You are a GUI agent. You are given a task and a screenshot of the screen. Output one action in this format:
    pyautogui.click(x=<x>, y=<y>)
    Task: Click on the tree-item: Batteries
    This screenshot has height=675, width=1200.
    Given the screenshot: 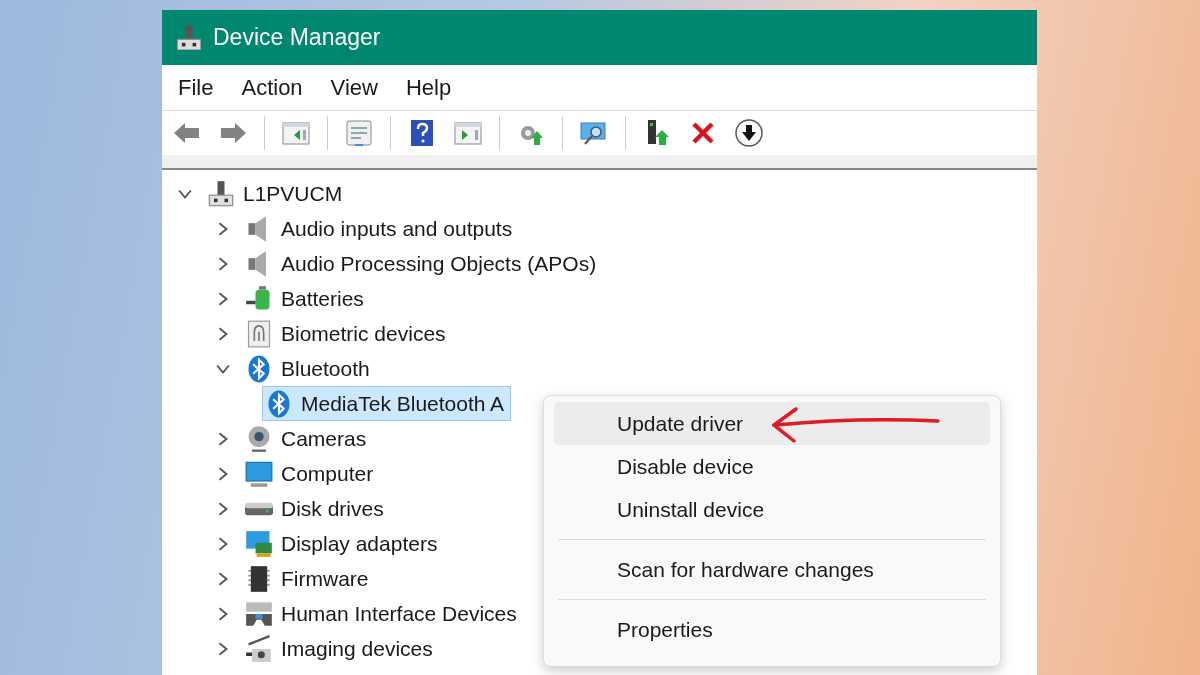 What is the action you would take?
    pyautogui.click(x=306, y=298)
    